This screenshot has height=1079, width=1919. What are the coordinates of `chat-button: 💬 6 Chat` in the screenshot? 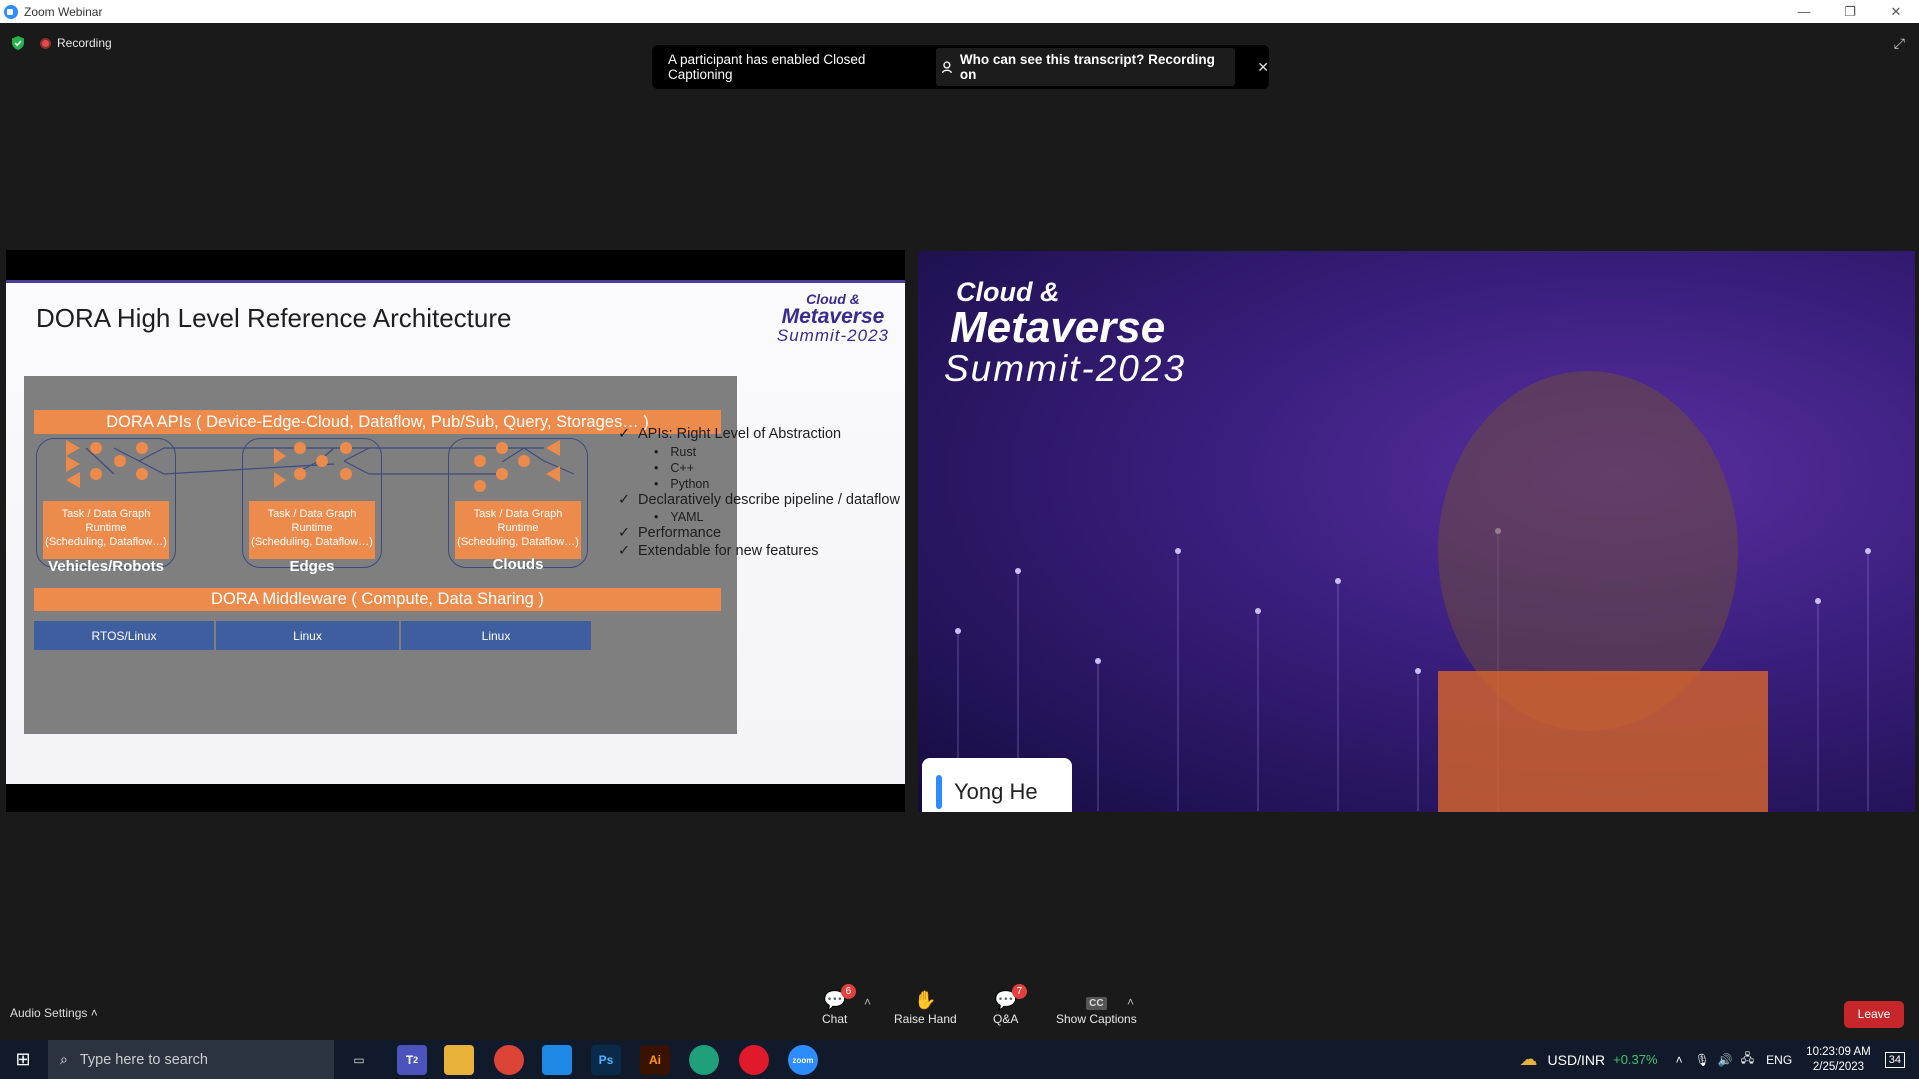 It's located at (839, 1005).